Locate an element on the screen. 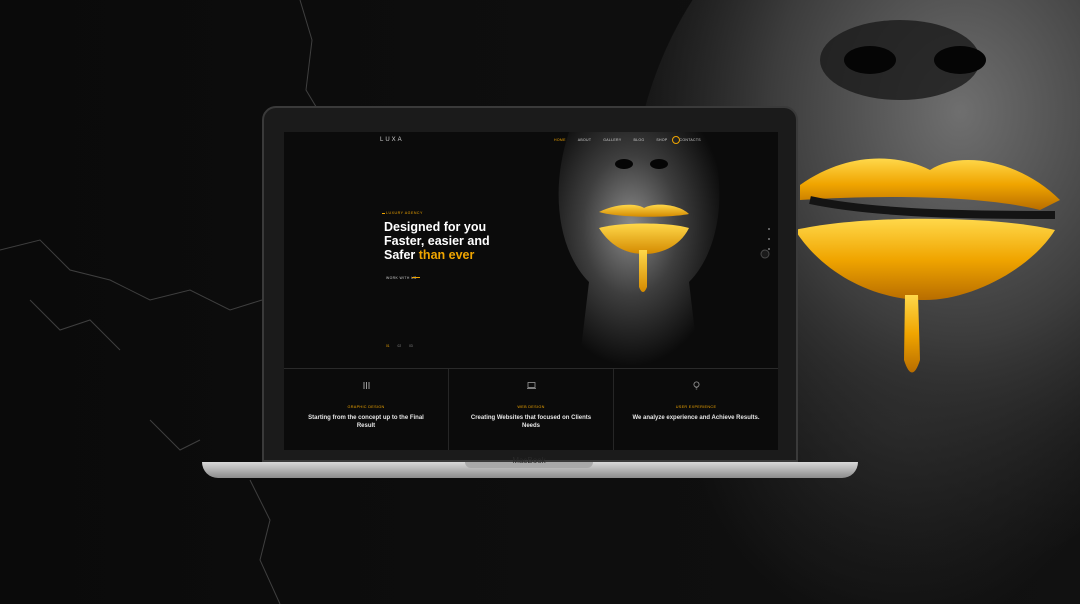 The width and height of the screenshot is (1080, 604). feature-tag: GRAPHIC DESIGN is located at coordinates (366, 407).